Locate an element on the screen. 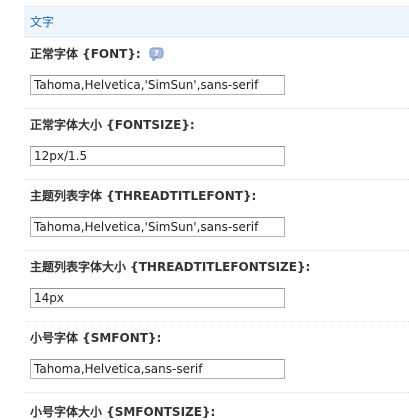  setting-label: 主题列表字体大小 {THREADTITLEFONTSIZE}: is located at coordinates (170, 267).